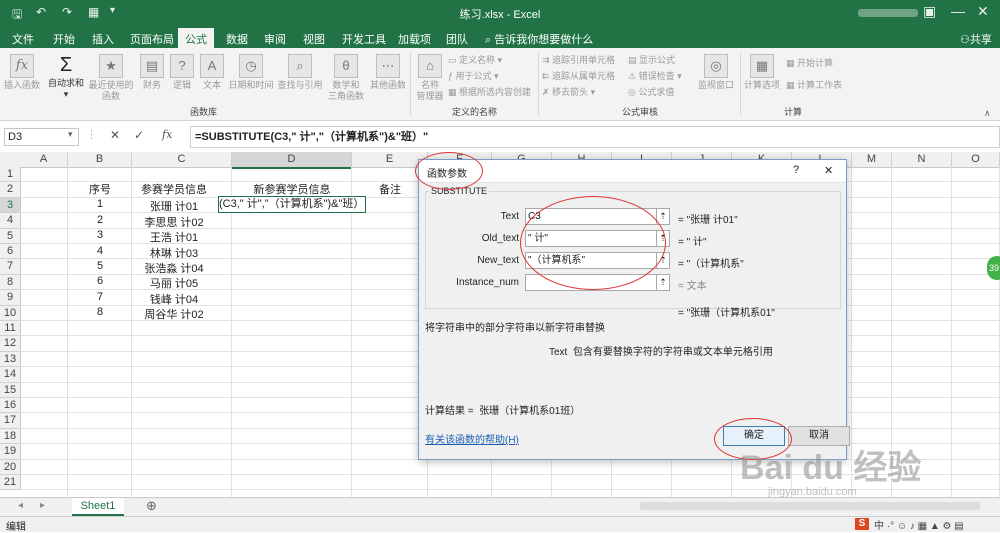 The image size is (1000, 533). What do you see at coordinates (292, 204) in the screenshot?
I see `cell-d3-editor: (C3," 计","（计算机系")&"班）"` at bounding box center [292, 204].